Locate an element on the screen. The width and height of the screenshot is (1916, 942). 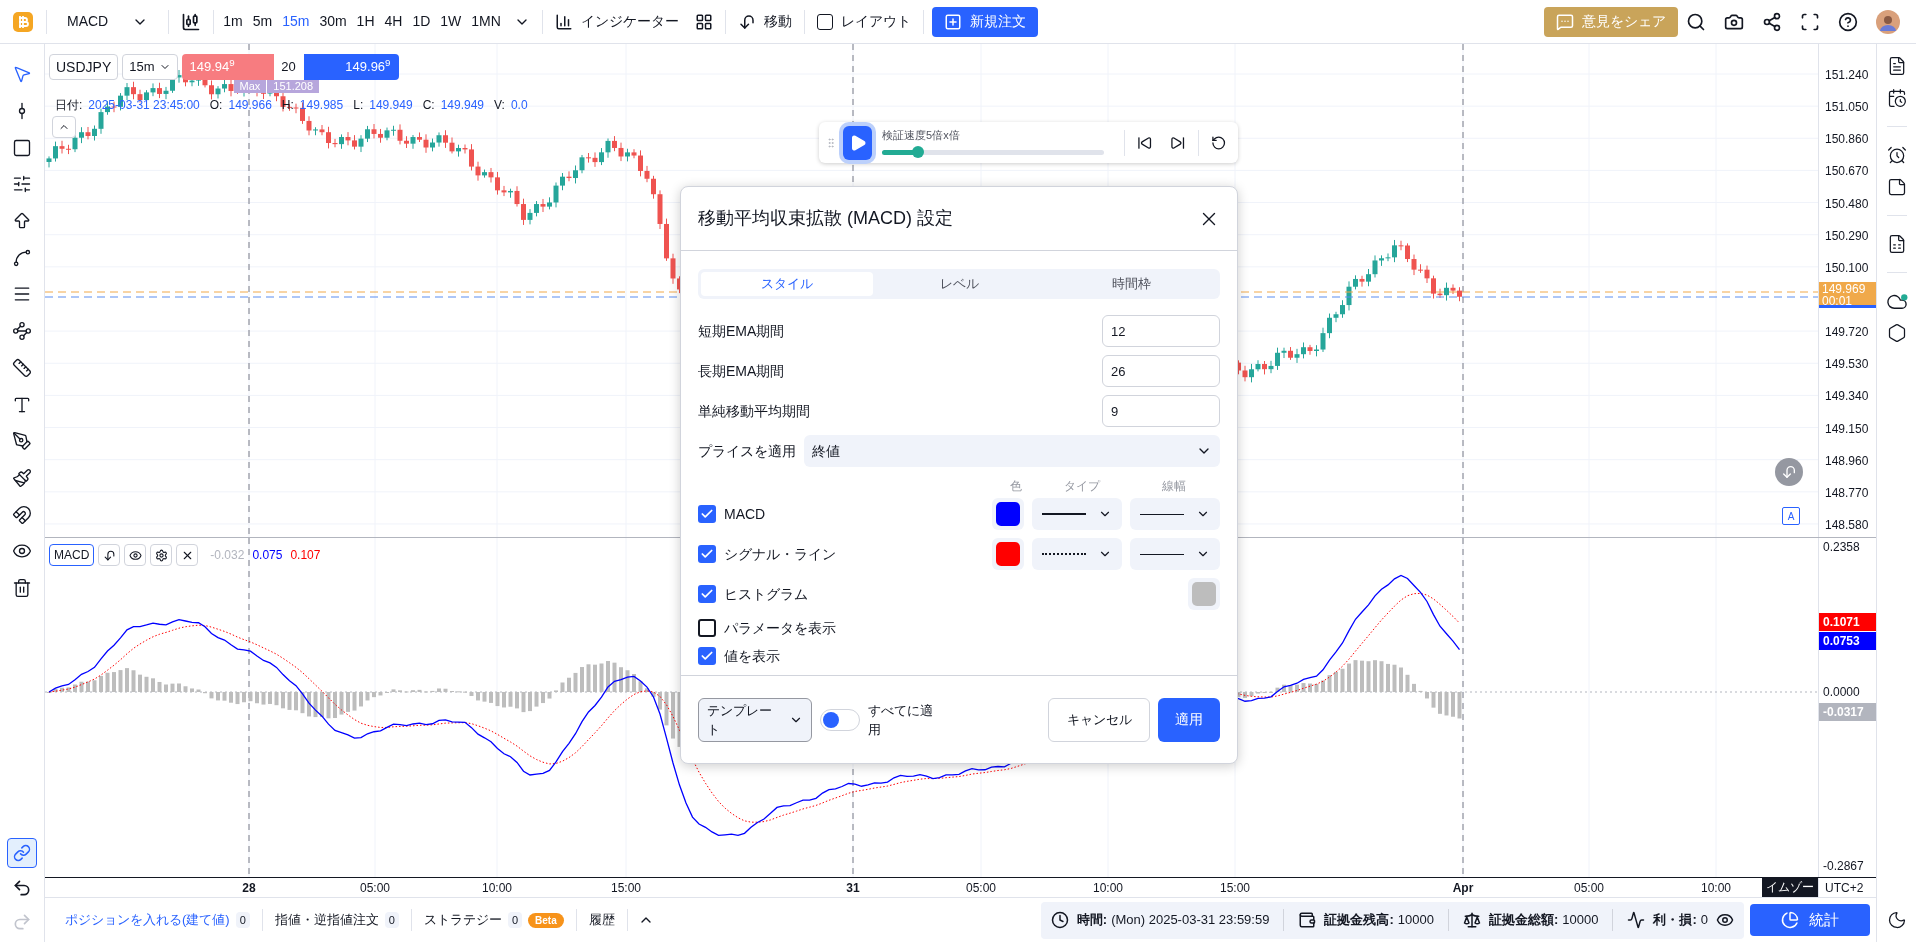
nodes-icon is located at coordinates (22, 331).